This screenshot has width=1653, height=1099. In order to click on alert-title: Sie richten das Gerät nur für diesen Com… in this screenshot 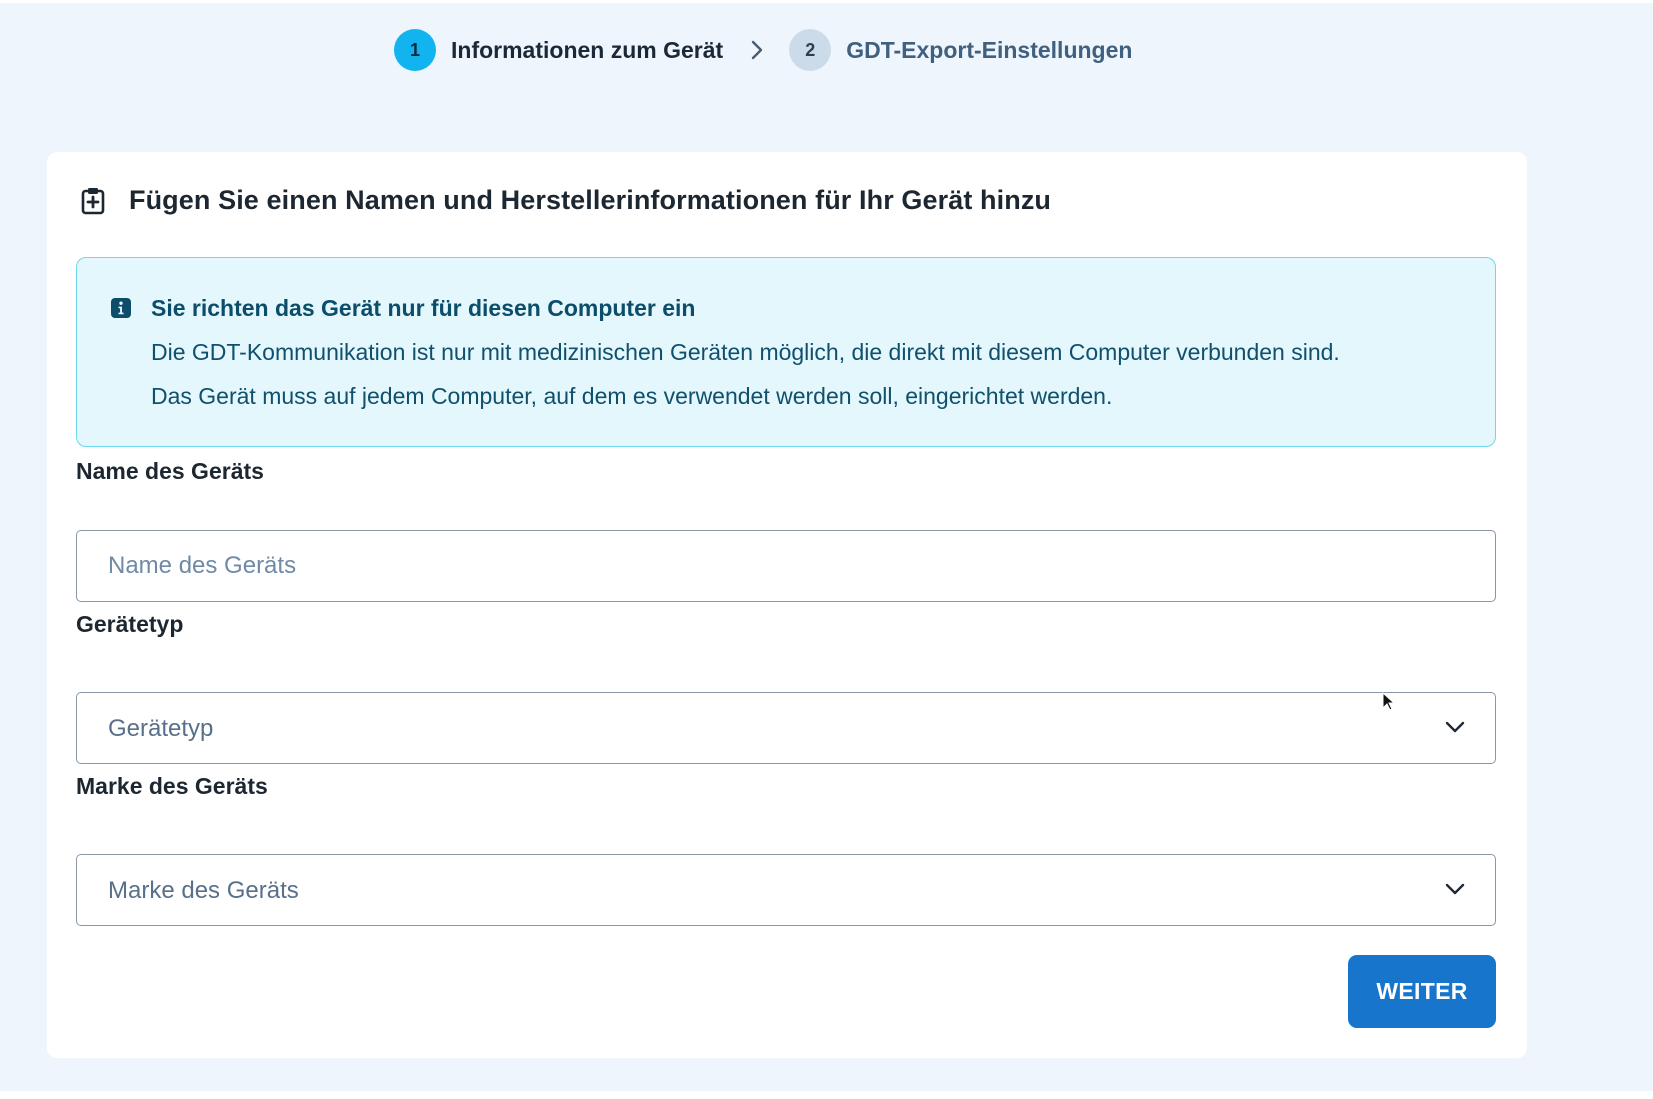, I will do `click(423, 308)`.